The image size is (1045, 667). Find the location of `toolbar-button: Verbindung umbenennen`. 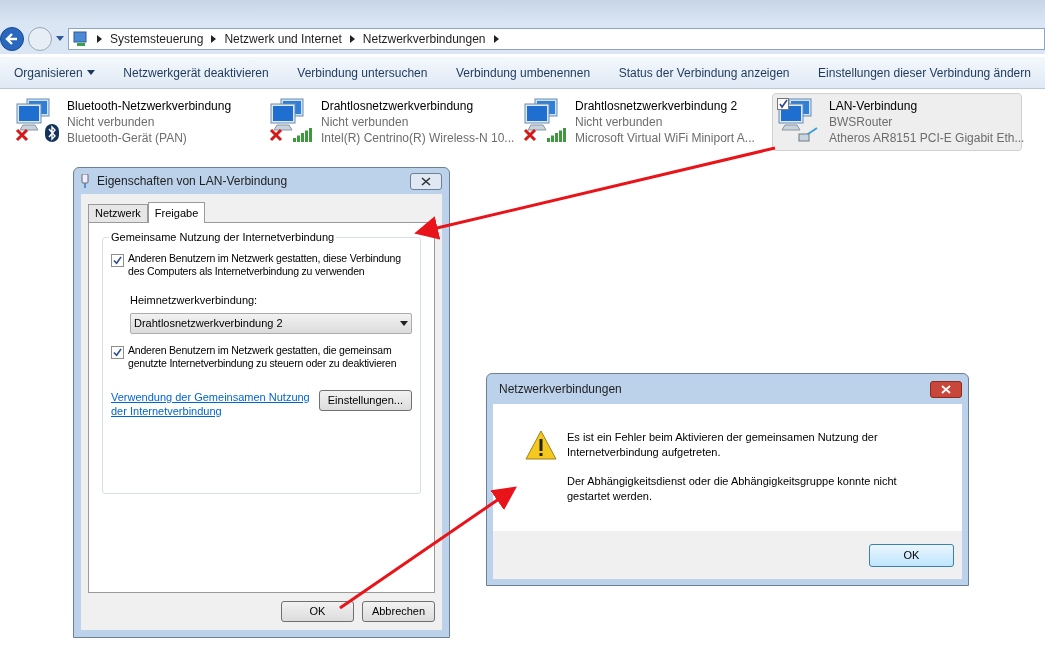

toolbar-button: Verbindung umbenennen is located at coordinates (523, 72).